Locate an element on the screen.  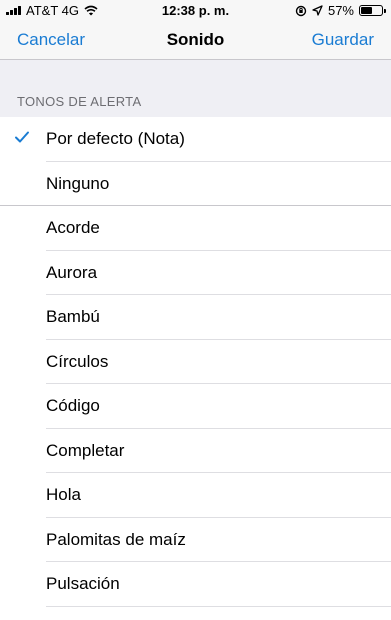
status-right: 57% is located at coordinates (340, 10).